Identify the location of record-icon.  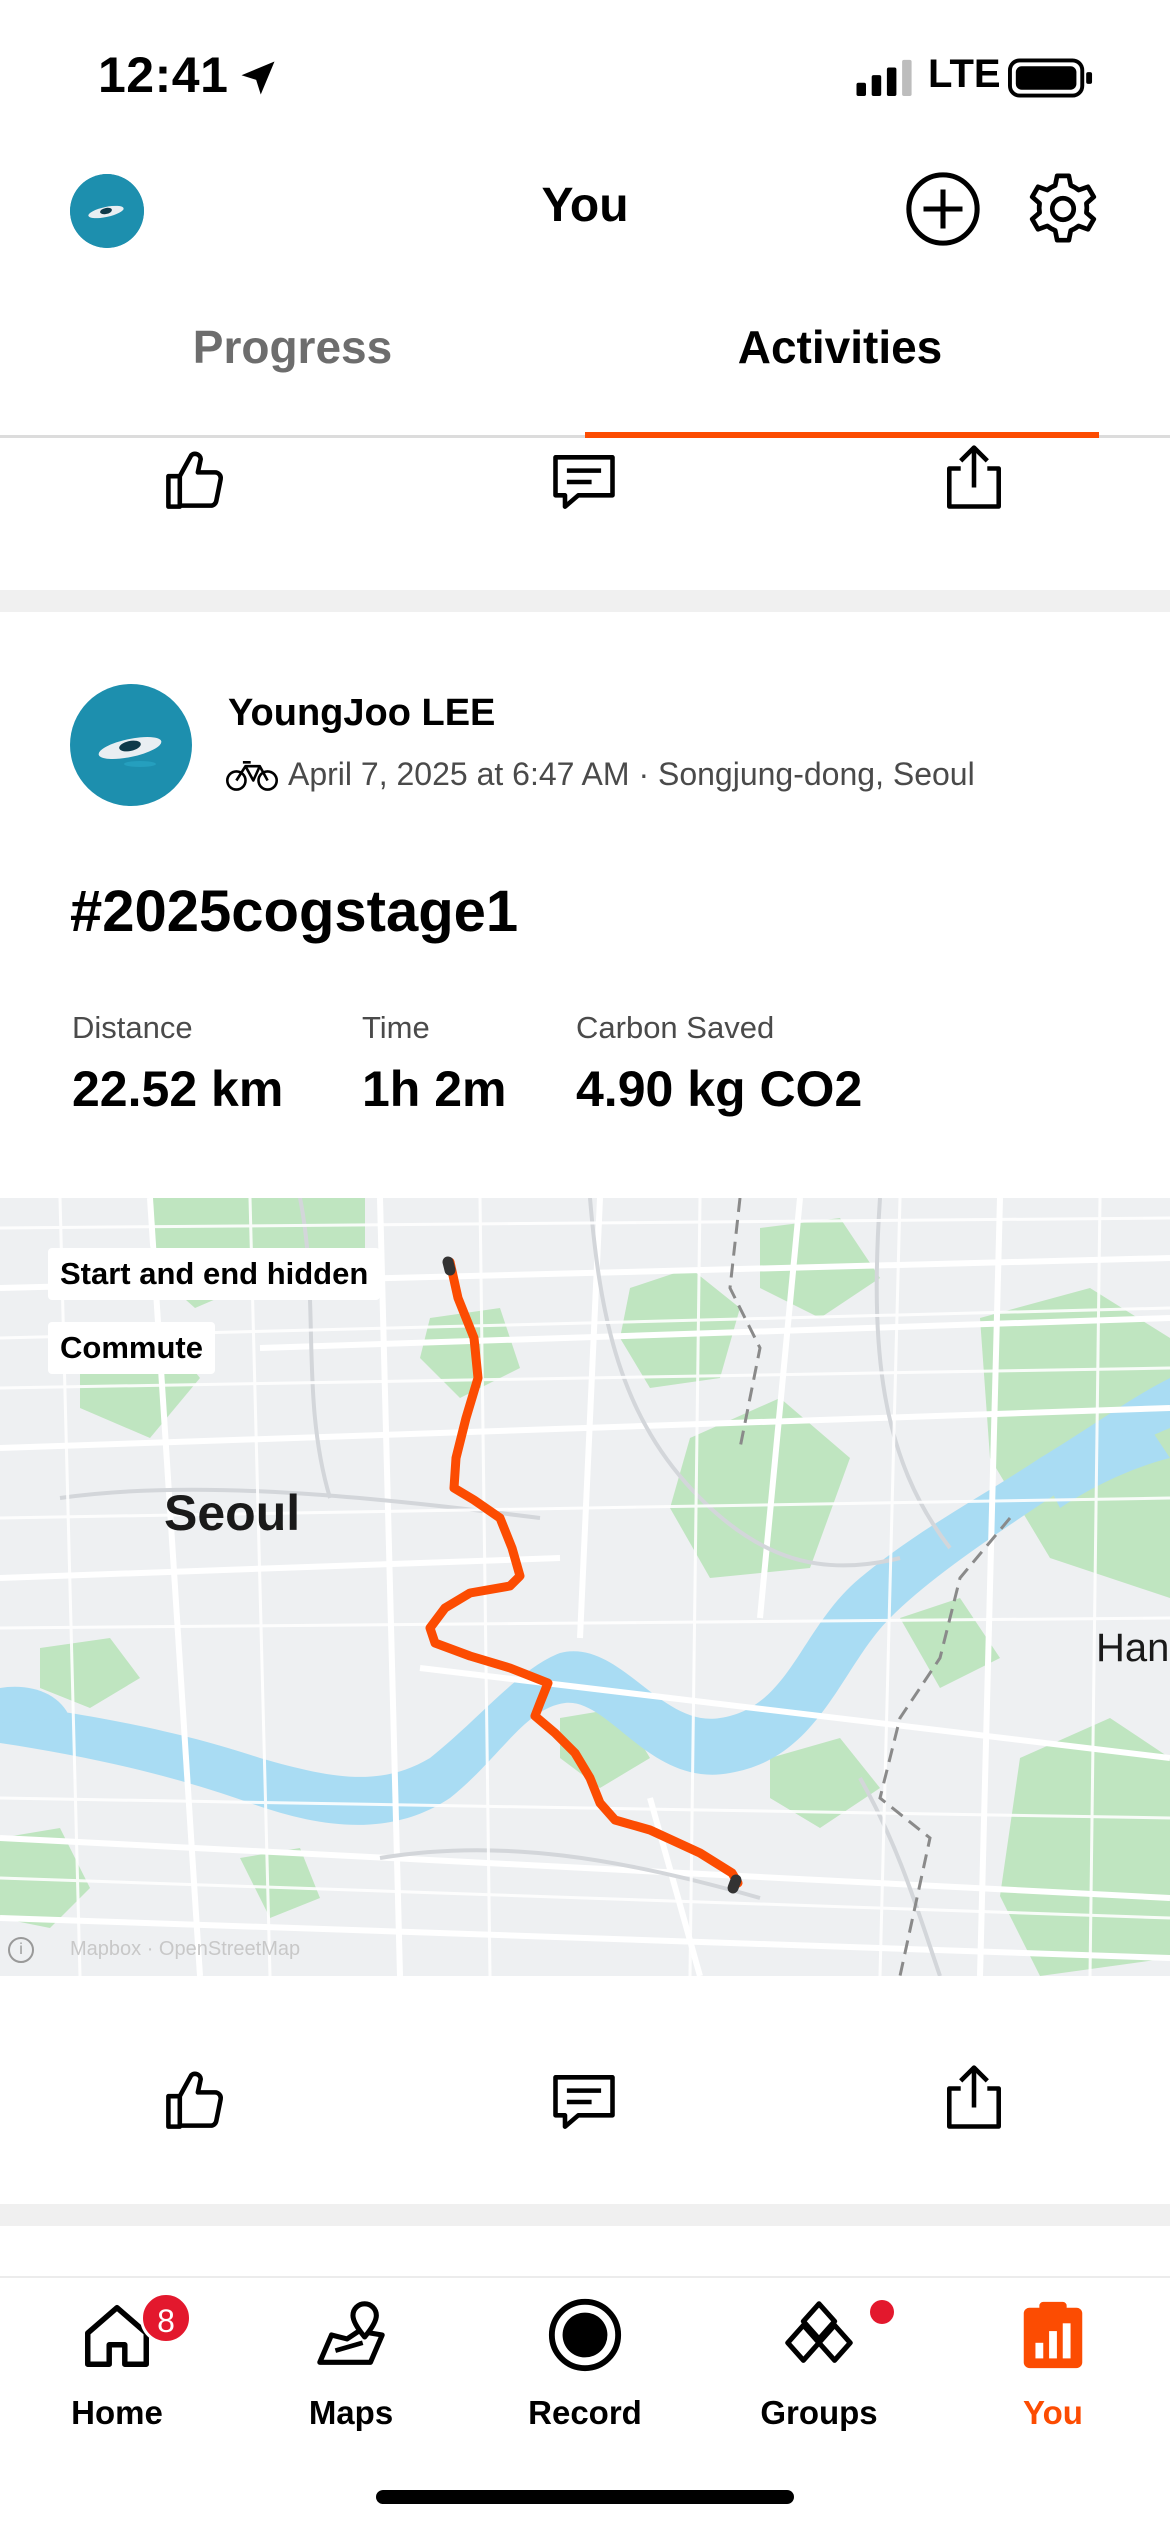
(585, 2335).